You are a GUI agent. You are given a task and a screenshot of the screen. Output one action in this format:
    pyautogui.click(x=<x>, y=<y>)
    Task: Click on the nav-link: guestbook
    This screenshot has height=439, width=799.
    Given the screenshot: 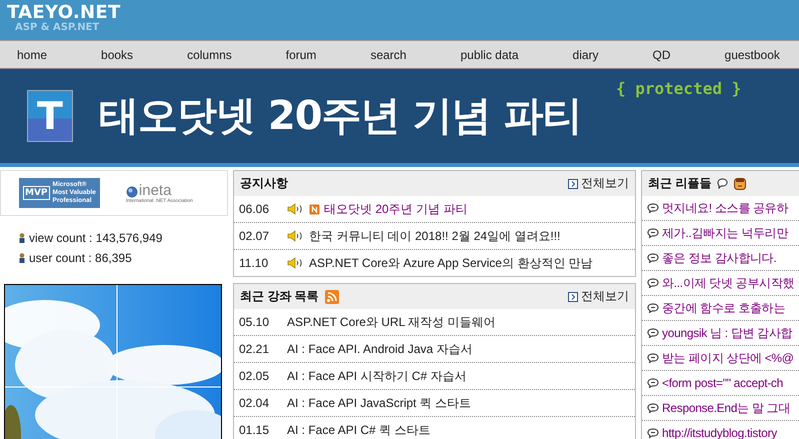 What is the action you would take?
    pyautogui.click(x=752, y=55)
    